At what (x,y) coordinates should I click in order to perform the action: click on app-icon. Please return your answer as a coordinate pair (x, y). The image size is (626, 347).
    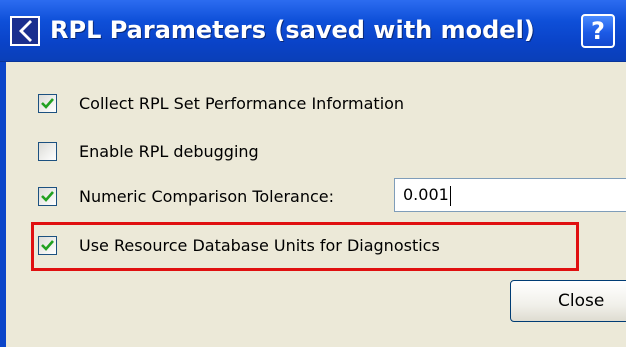
    Looking at the image, I should click on (25, 31).